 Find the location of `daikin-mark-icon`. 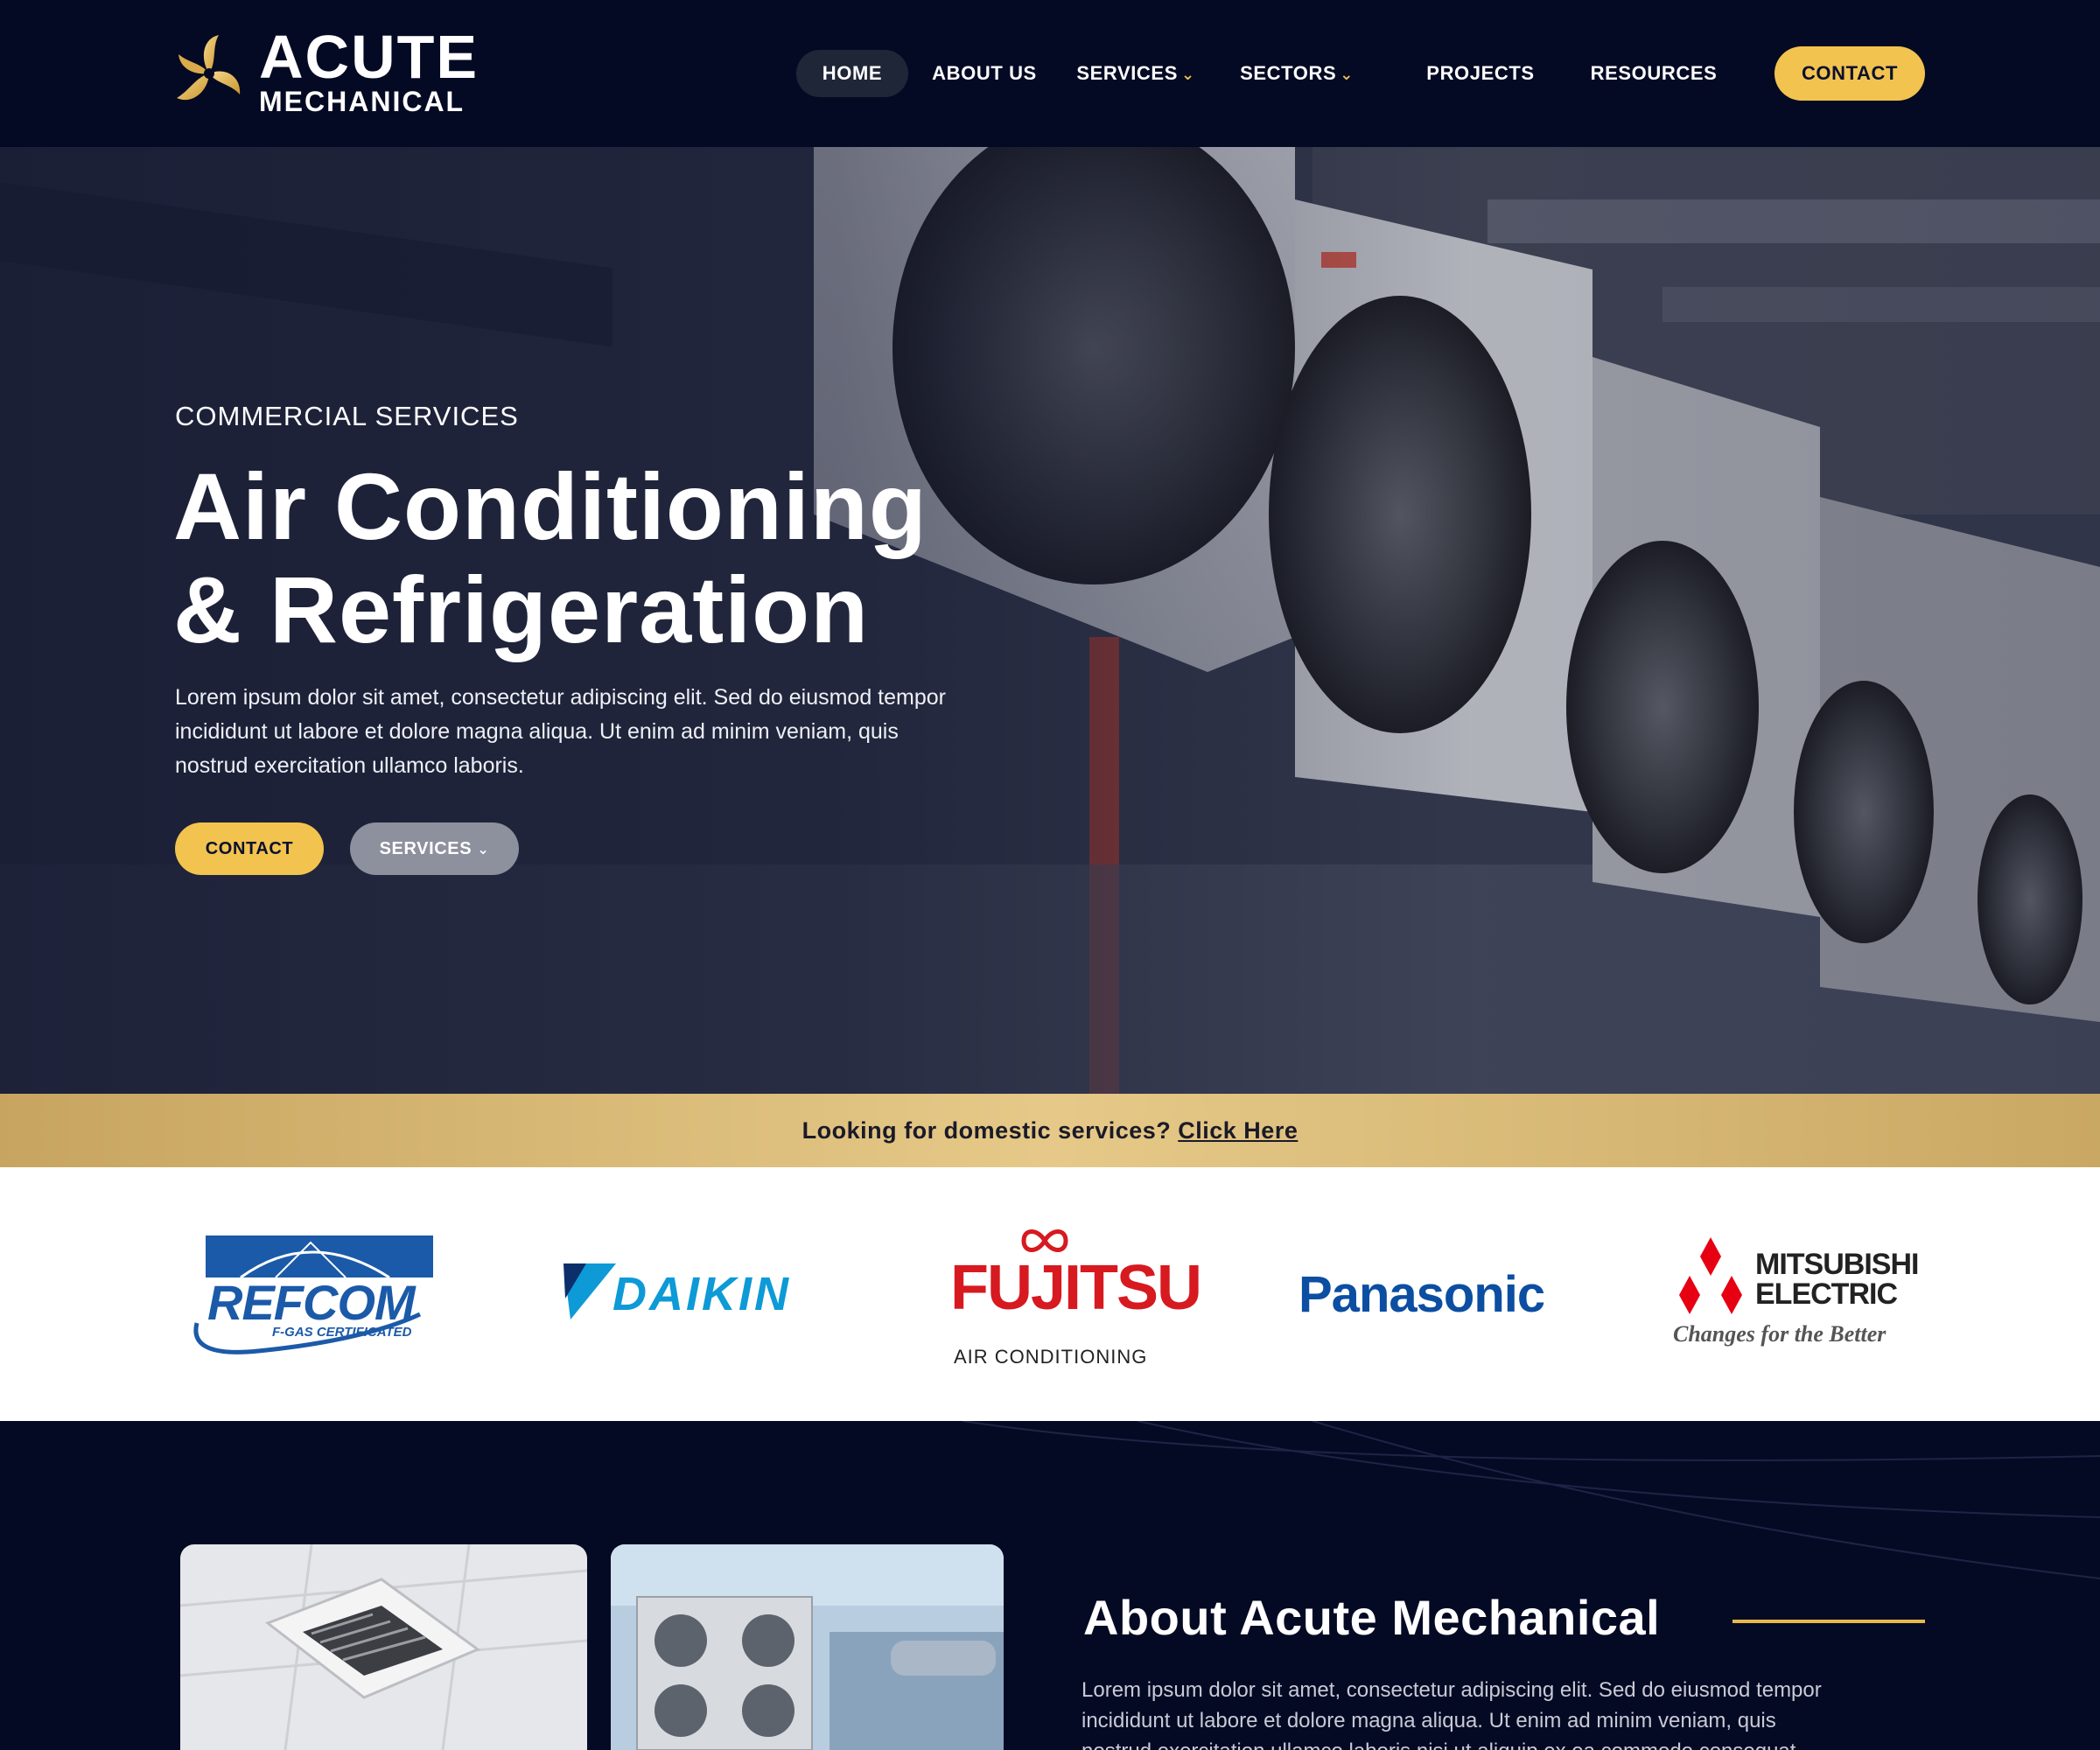

daikin-mark-icon is located at coordinates (590, 1292).